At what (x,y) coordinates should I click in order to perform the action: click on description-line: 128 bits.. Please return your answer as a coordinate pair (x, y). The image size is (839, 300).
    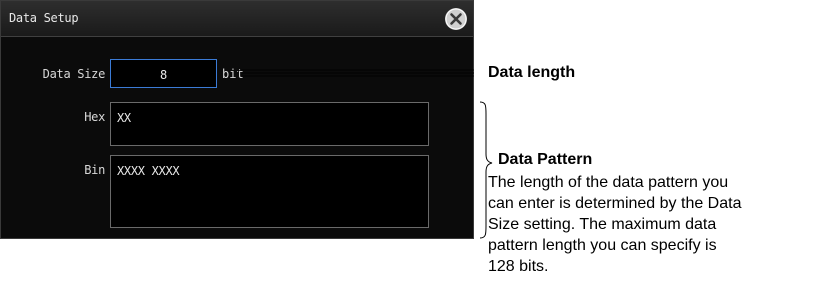
    Looking at the image, I should click on (518, 266).